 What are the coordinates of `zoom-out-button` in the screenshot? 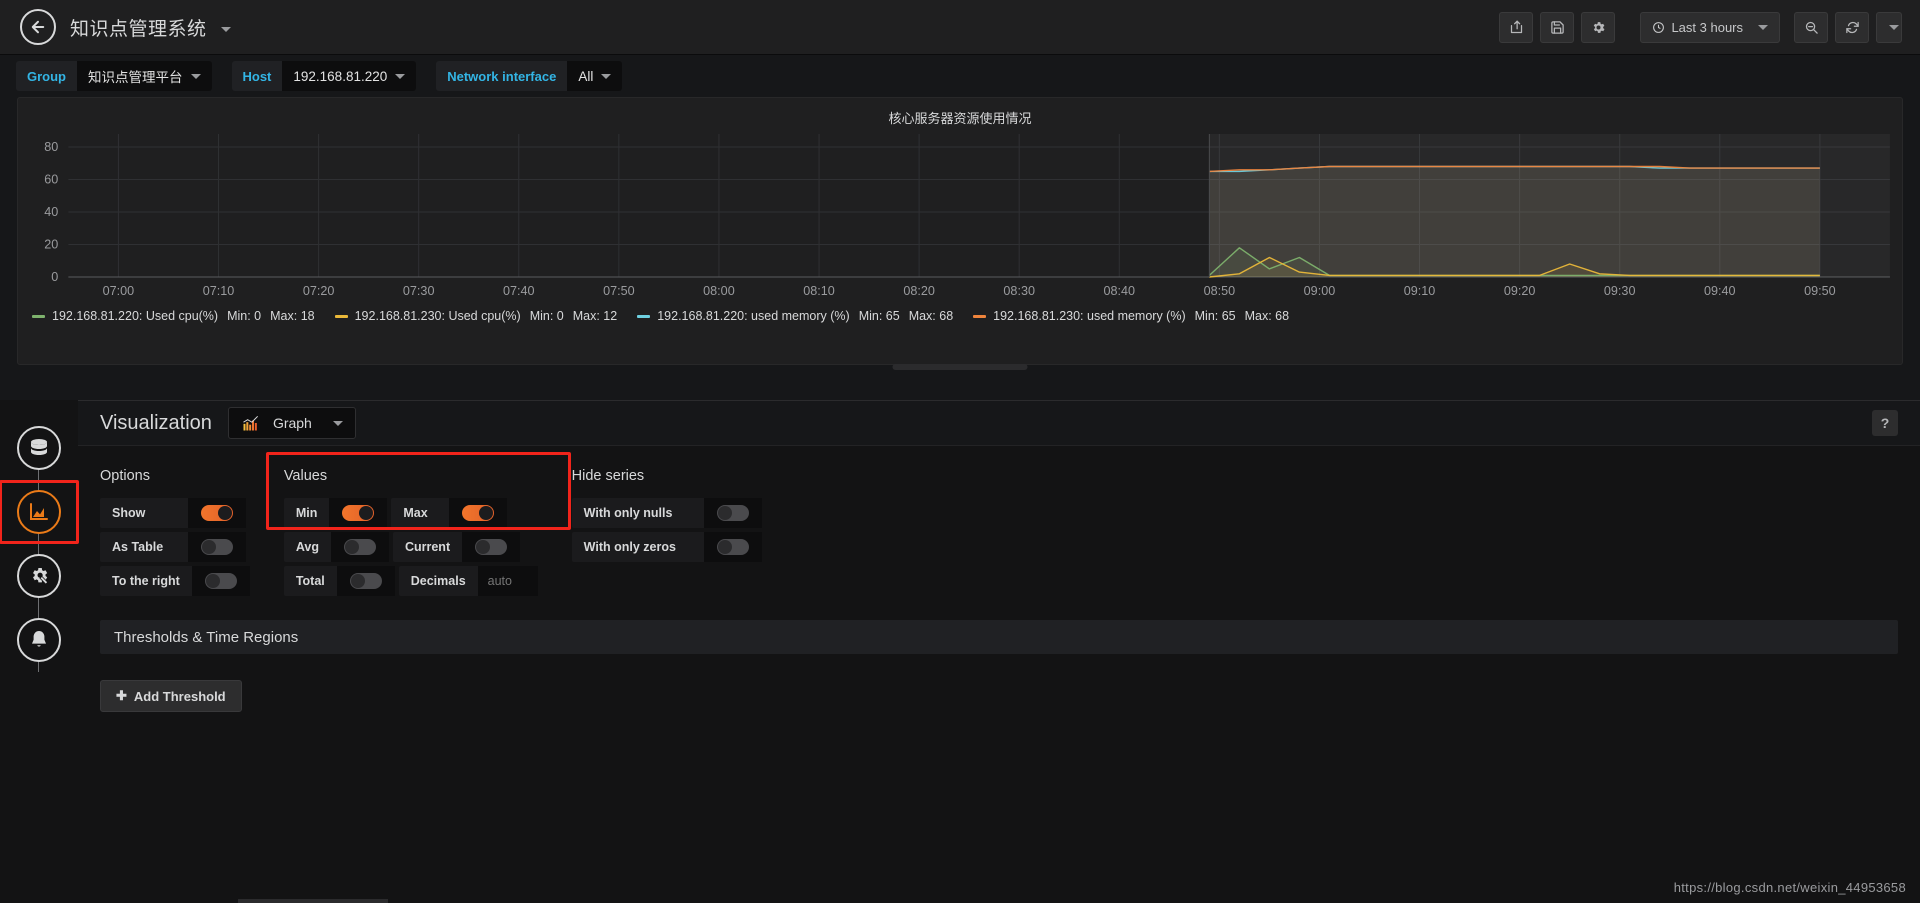 It's located at (1811, 27).